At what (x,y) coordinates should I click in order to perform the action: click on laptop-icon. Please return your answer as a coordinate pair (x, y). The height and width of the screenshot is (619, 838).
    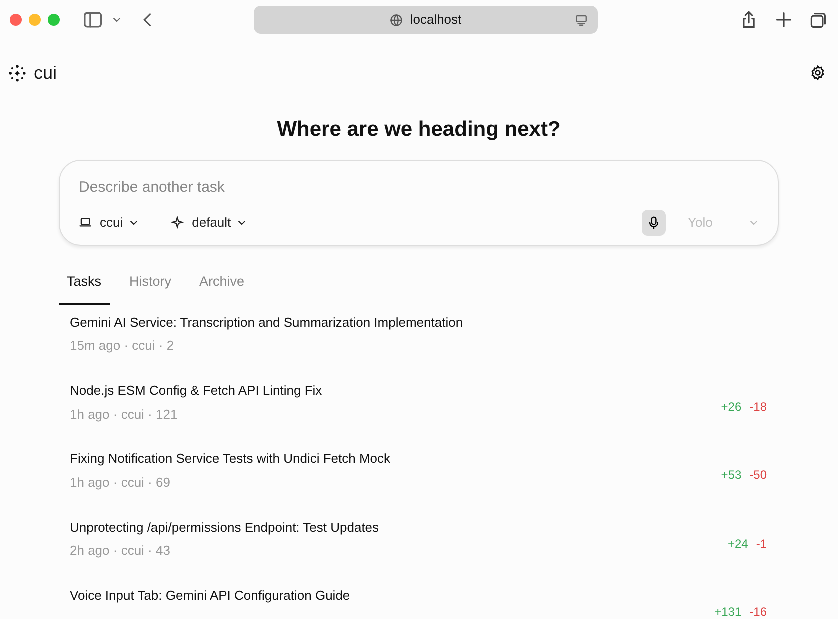
    Looking at the image, I should click on (85, 223).